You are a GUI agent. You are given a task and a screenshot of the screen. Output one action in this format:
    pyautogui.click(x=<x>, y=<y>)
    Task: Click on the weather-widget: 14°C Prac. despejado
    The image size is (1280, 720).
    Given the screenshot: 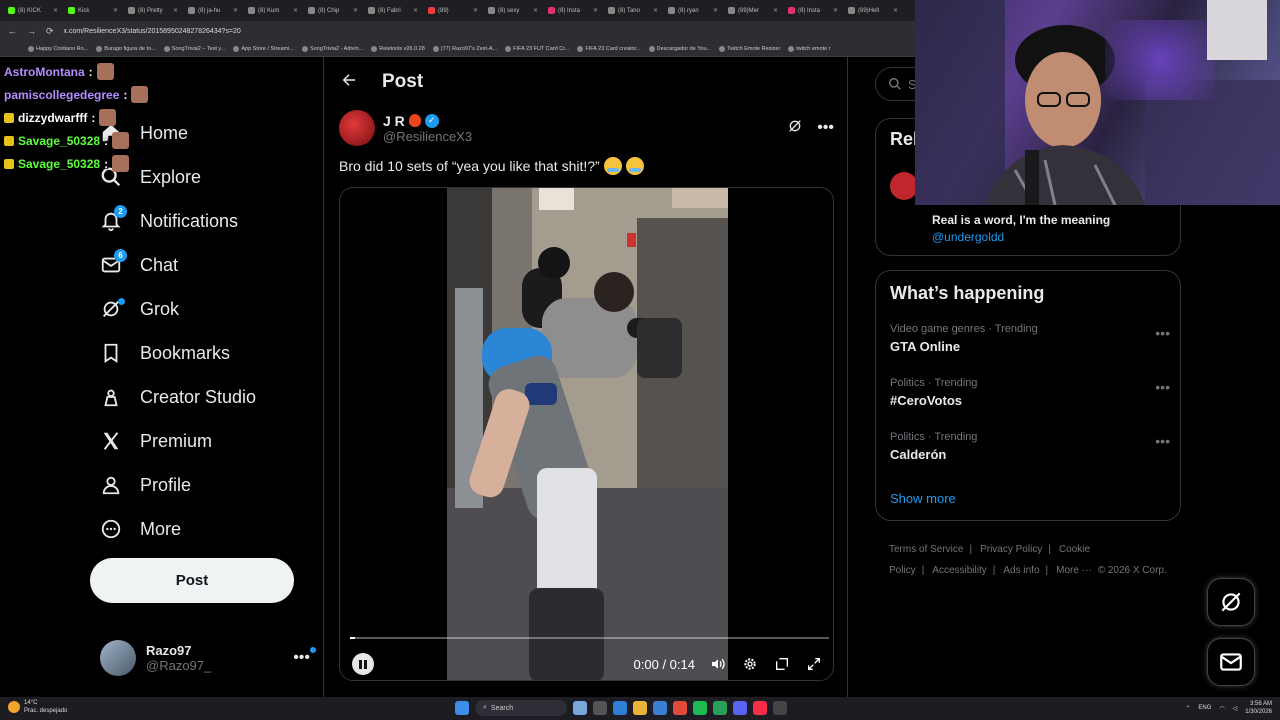 What is the action you would take?
    pyautogui.click(x=37, y=707)
    